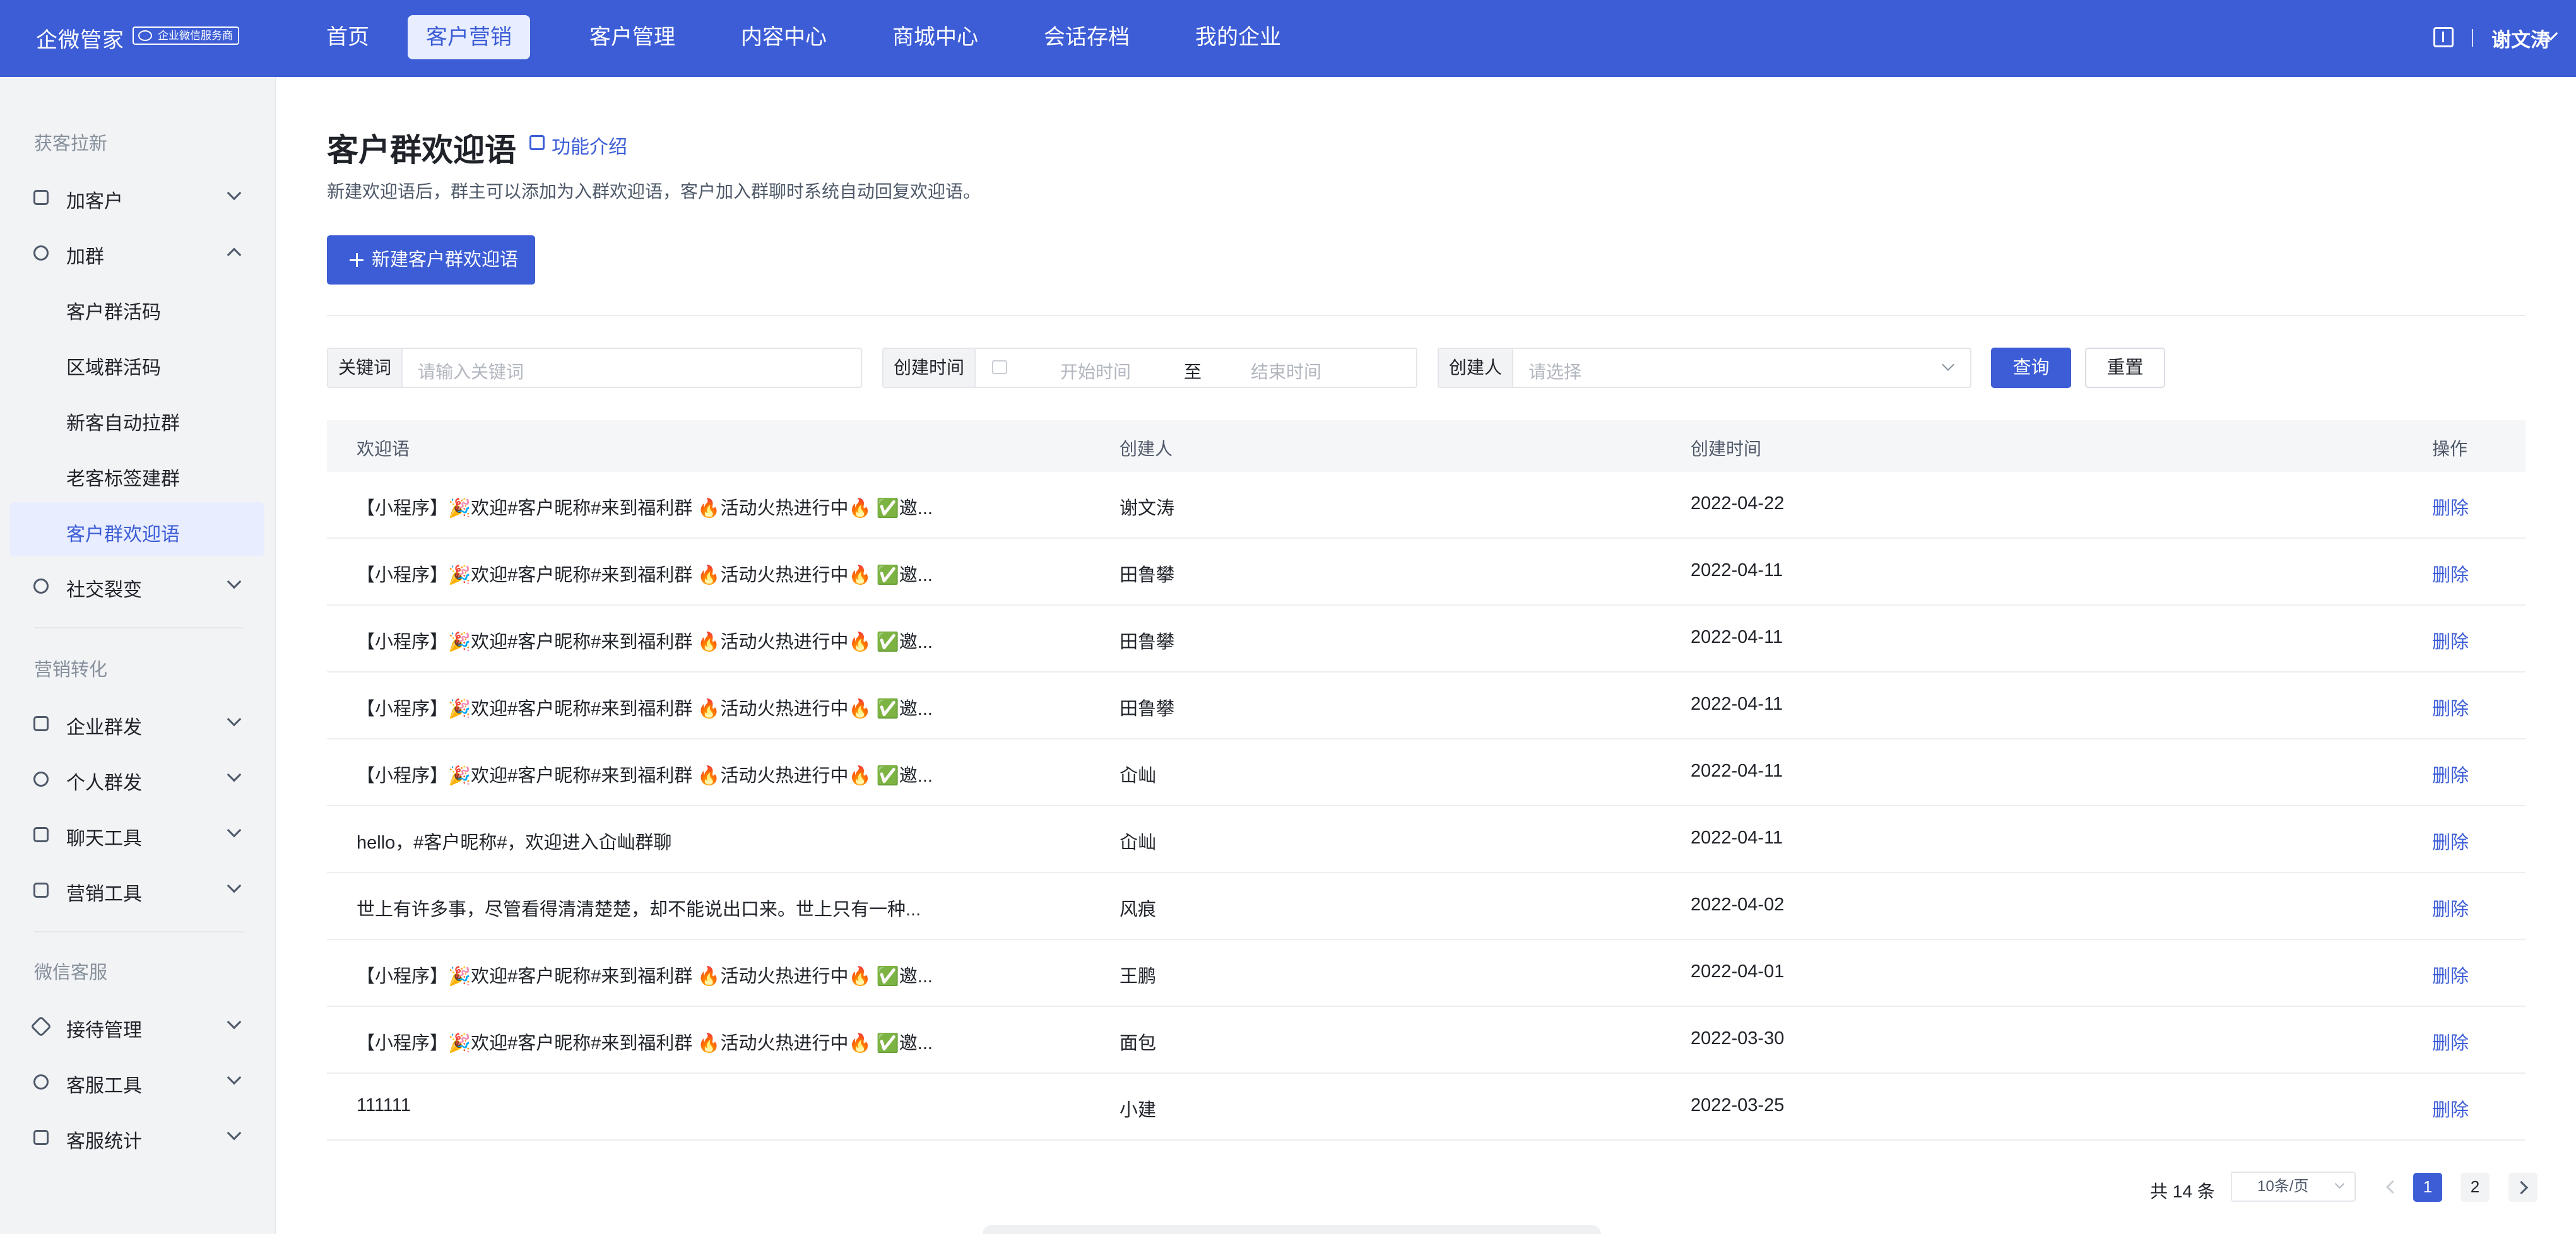  Describe the element at coordinates (85, 257) in the screenshot. I see `sidebar-item-label: 加群` at that location.